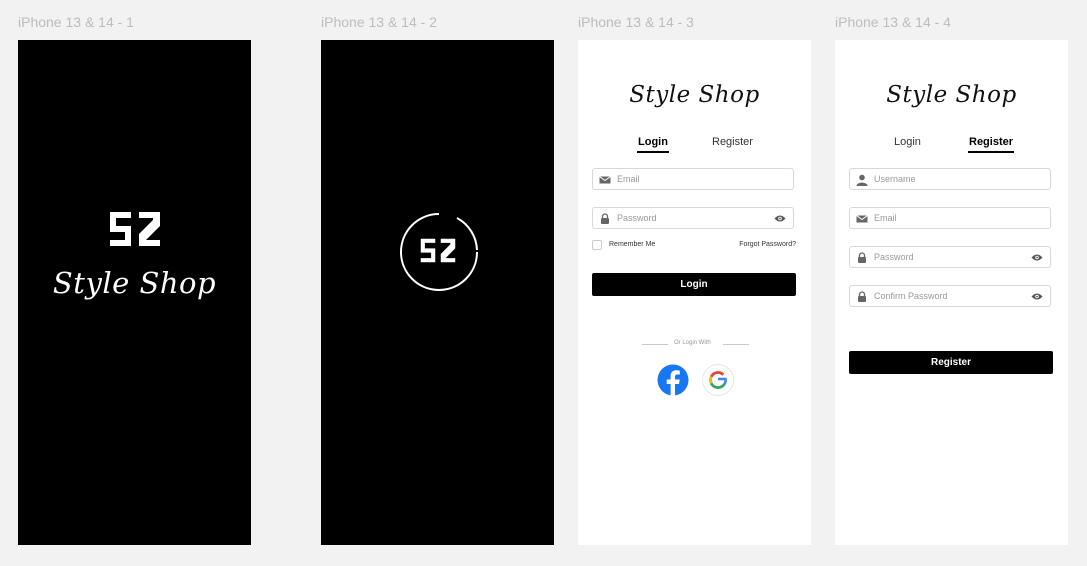 The height and width of the screenshot is (566, 1087). Describe the element at coordinates (718, 380) in the screenshot. I see `google-icon` at that location.